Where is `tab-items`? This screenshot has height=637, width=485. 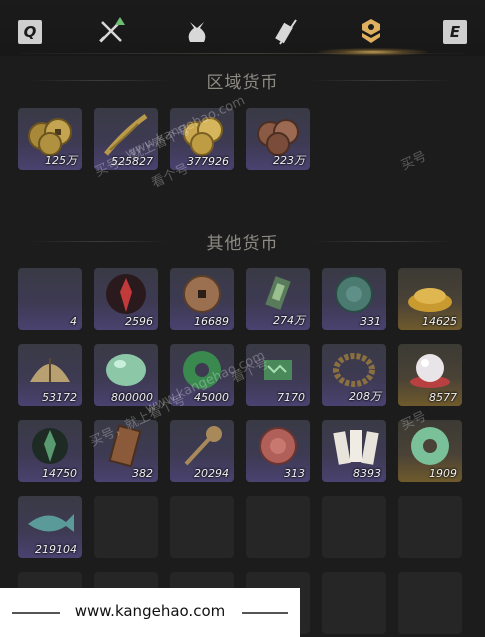
tab-items is located at coordinates (197, 31).